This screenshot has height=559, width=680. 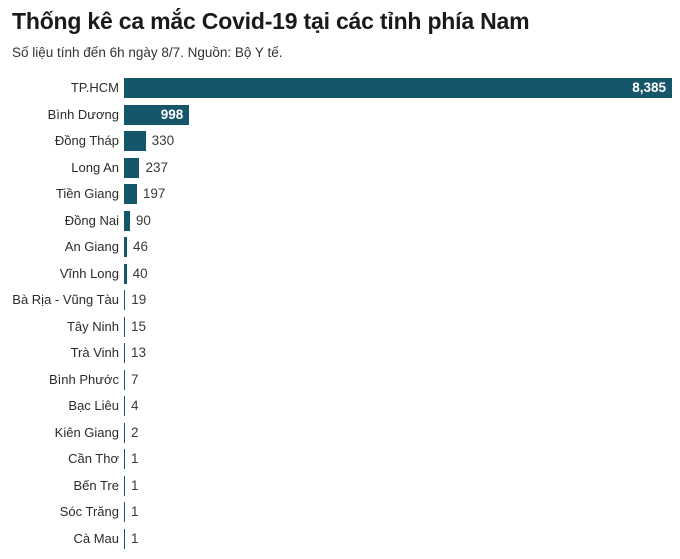 I want to click on bar-value-label: 2, so click(x=135, y=432).